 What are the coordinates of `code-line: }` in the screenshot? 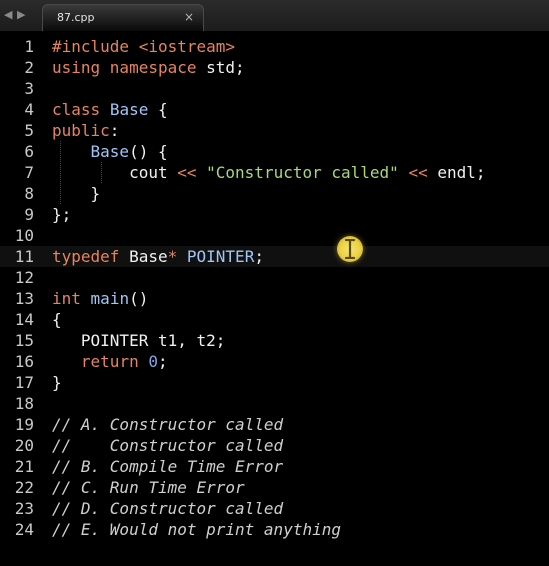 It's located at (57, 382).